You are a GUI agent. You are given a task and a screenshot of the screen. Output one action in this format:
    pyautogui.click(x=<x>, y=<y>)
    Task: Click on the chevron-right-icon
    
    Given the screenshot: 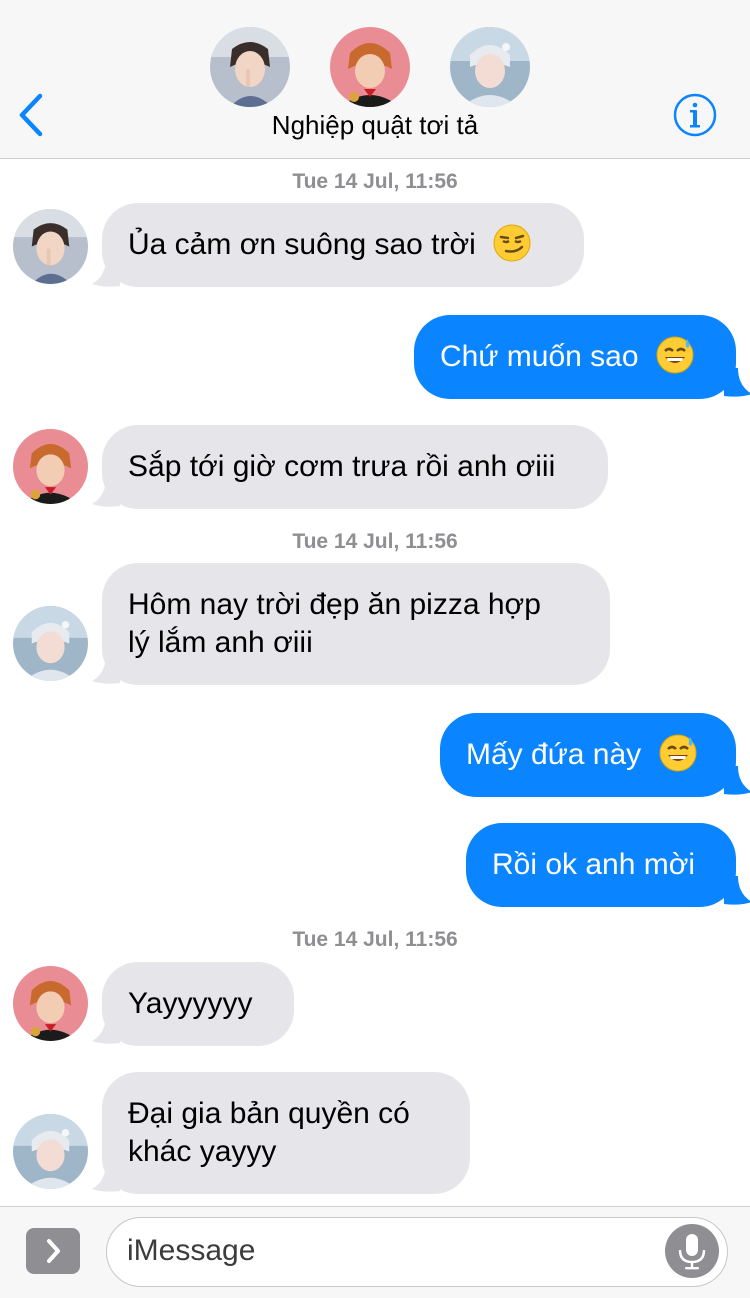 What is the action you would take?
    pyautogui.click(x=53, y=1251)
    